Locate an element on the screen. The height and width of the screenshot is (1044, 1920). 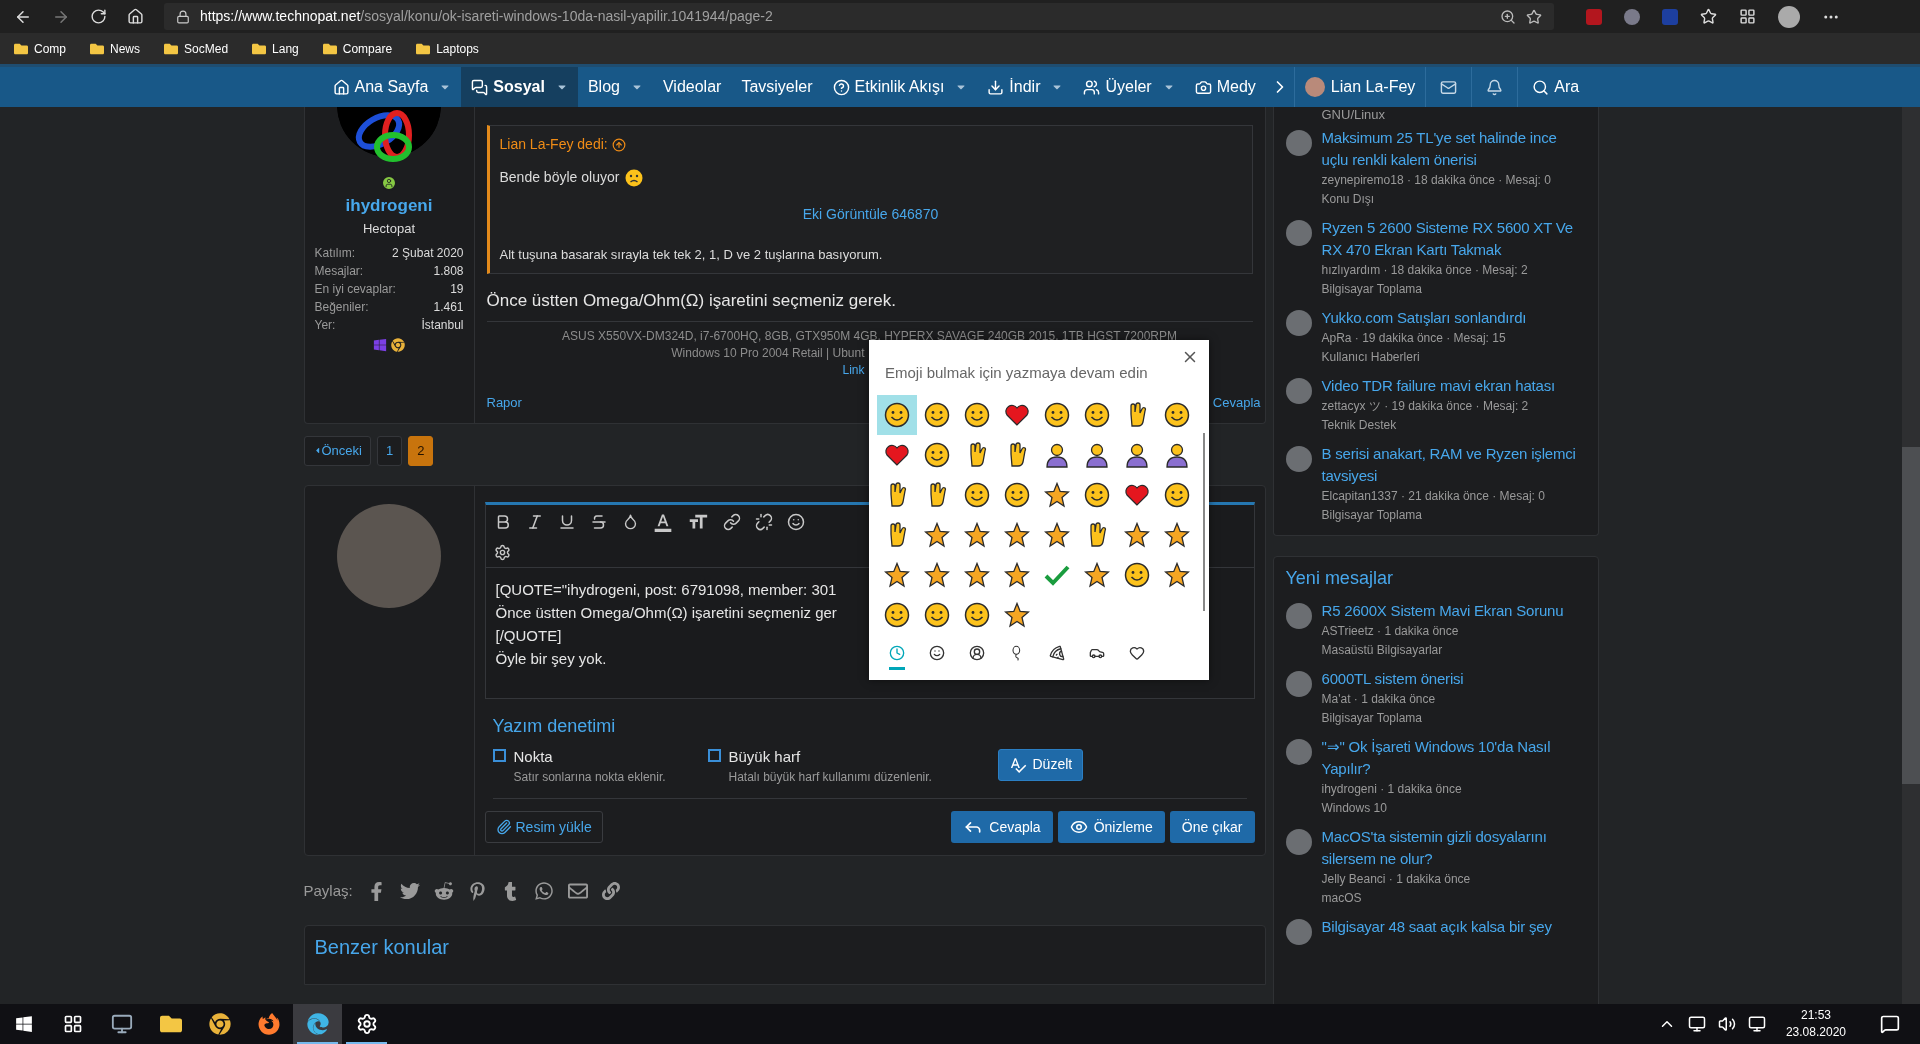
thread-meta: ApRa · 19 dakika önce · Mesaj: 15 is located at coordinates (1414, 338).